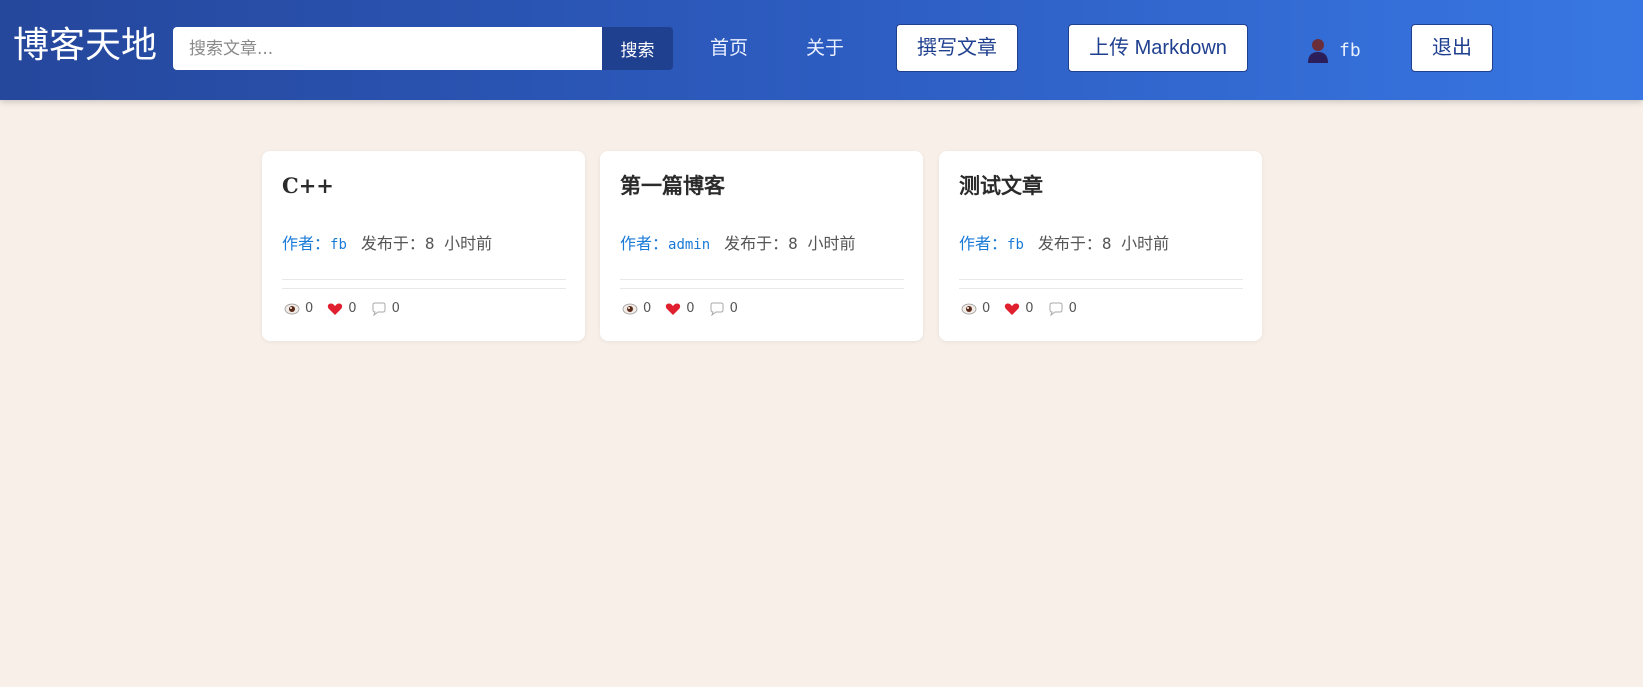  What do you see at coordinates (1334, 50) in the screenshot?
I see `user-menu: fb` at bounding box center [1334, 50].